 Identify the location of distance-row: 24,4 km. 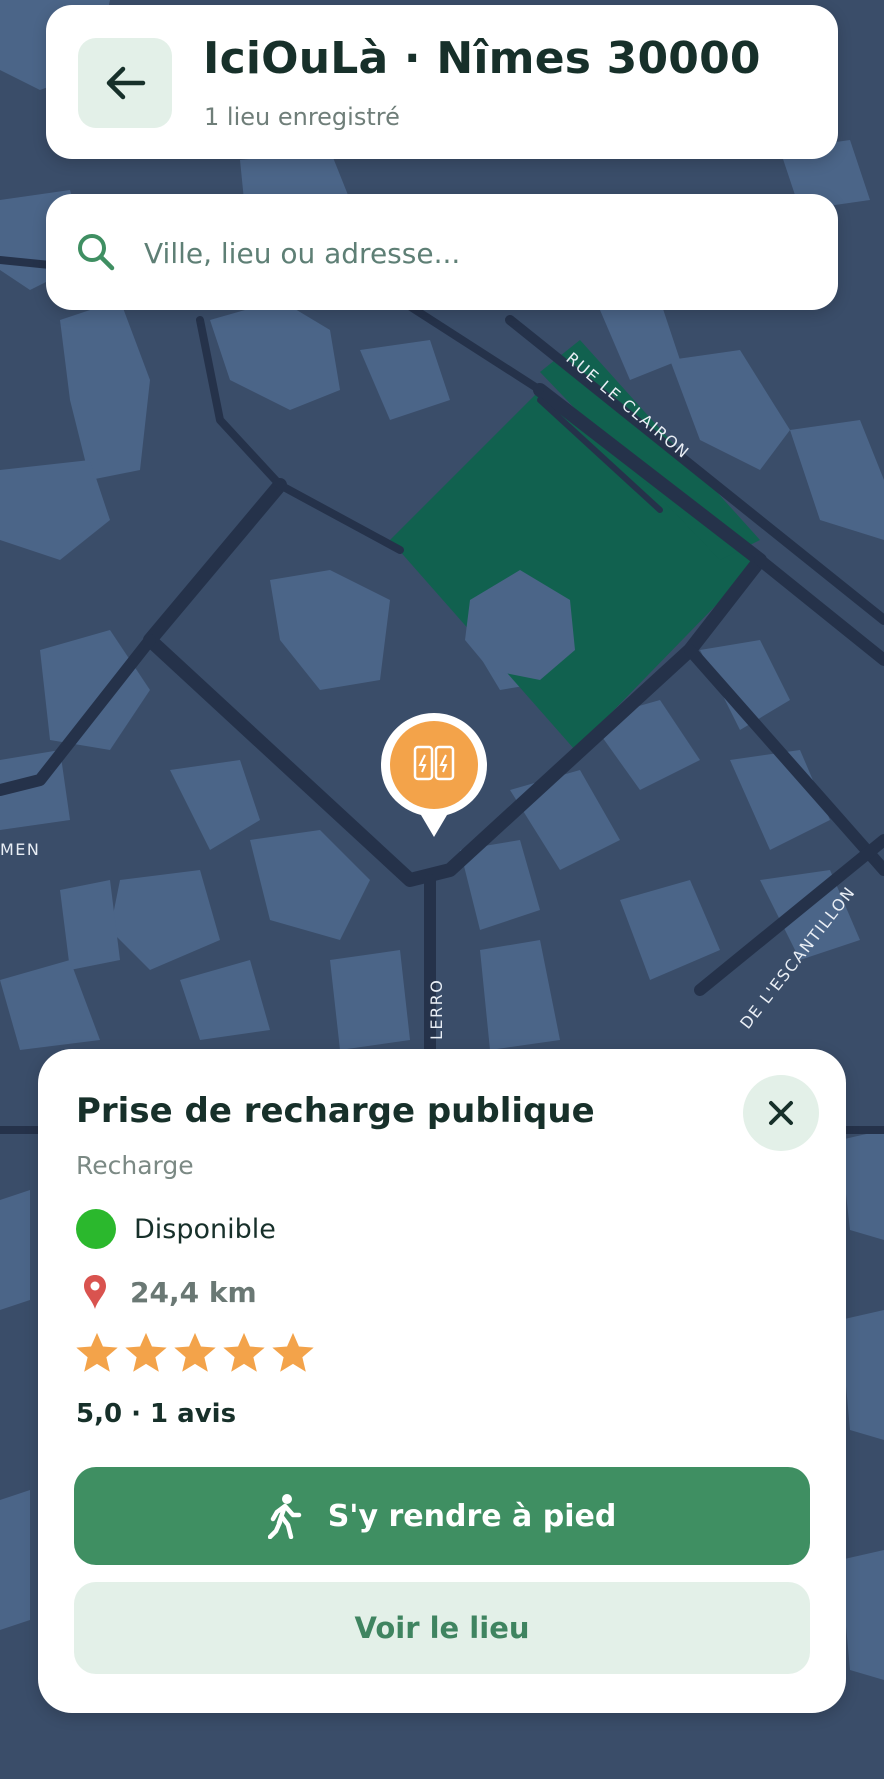
(169, 1292).